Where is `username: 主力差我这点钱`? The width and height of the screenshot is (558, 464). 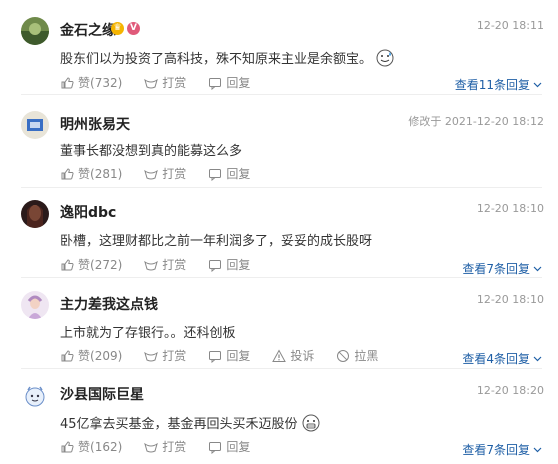 username: 主力差我这点钱 is located at coordinates (109, 304).